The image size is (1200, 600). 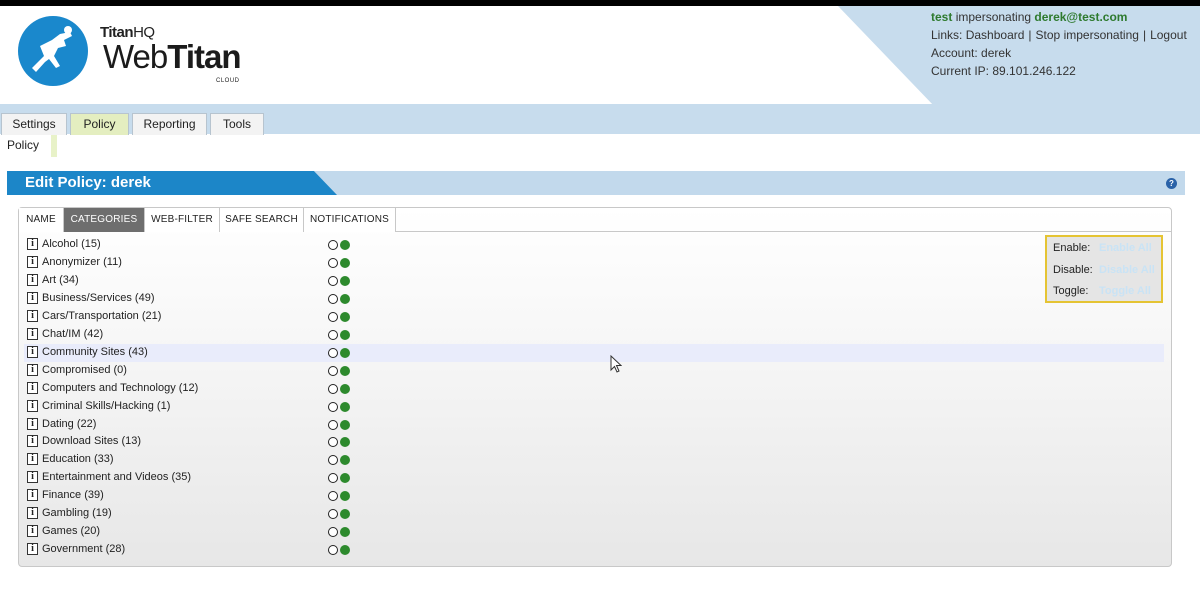 What do you see at coordinates (84, 369) in the screenshot?
I see `category-label: Compromised (0)` at bounding box center [84, 369].